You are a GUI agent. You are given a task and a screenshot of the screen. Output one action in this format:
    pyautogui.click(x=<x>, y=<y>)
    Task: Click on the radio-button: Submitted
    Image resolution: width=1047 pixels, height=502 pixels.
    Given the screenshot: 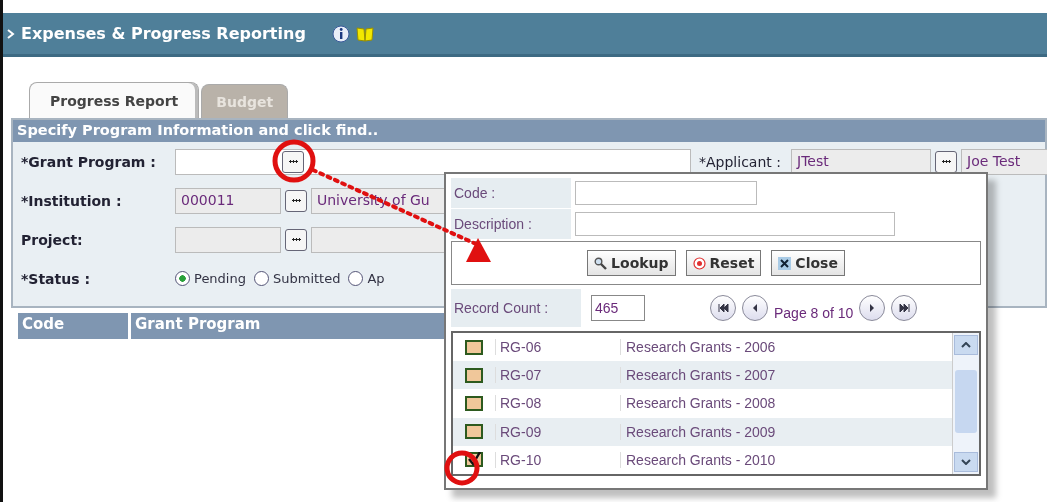 What is the action you would take?
    pyautogui.click(x=297, y=278)
    